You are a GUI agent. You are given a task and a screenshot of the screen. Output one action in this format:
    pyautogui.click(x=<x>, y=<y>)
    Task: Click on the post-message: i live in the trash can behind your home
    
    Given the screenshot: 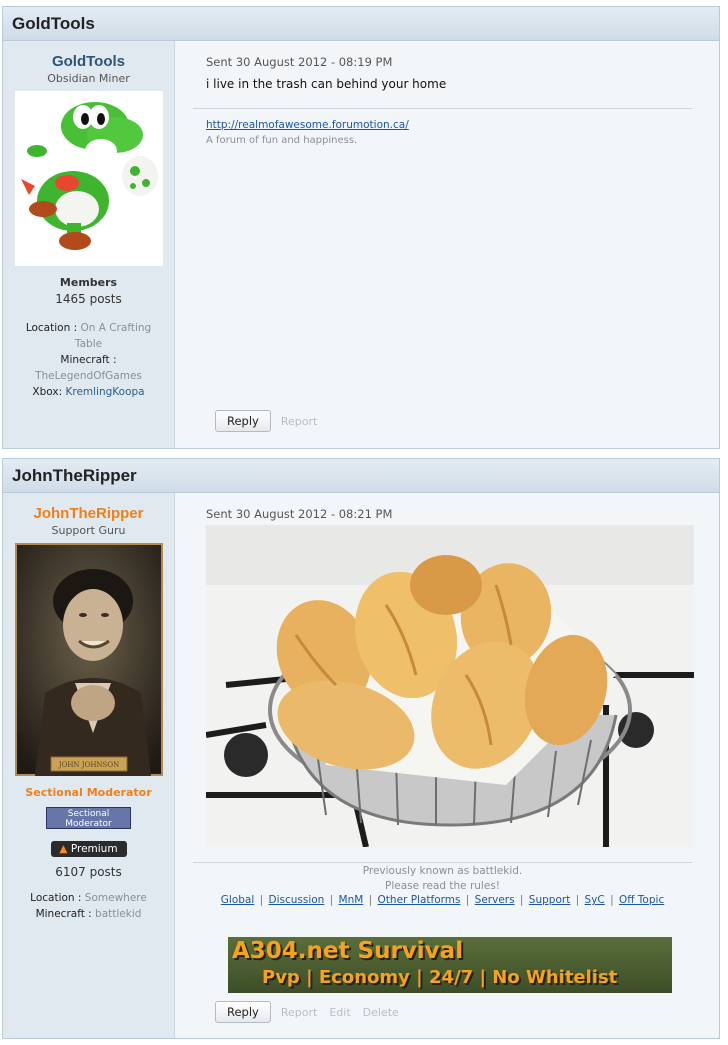 What is the action you would take?
    pyautogui.click(x=326, y=84)
    